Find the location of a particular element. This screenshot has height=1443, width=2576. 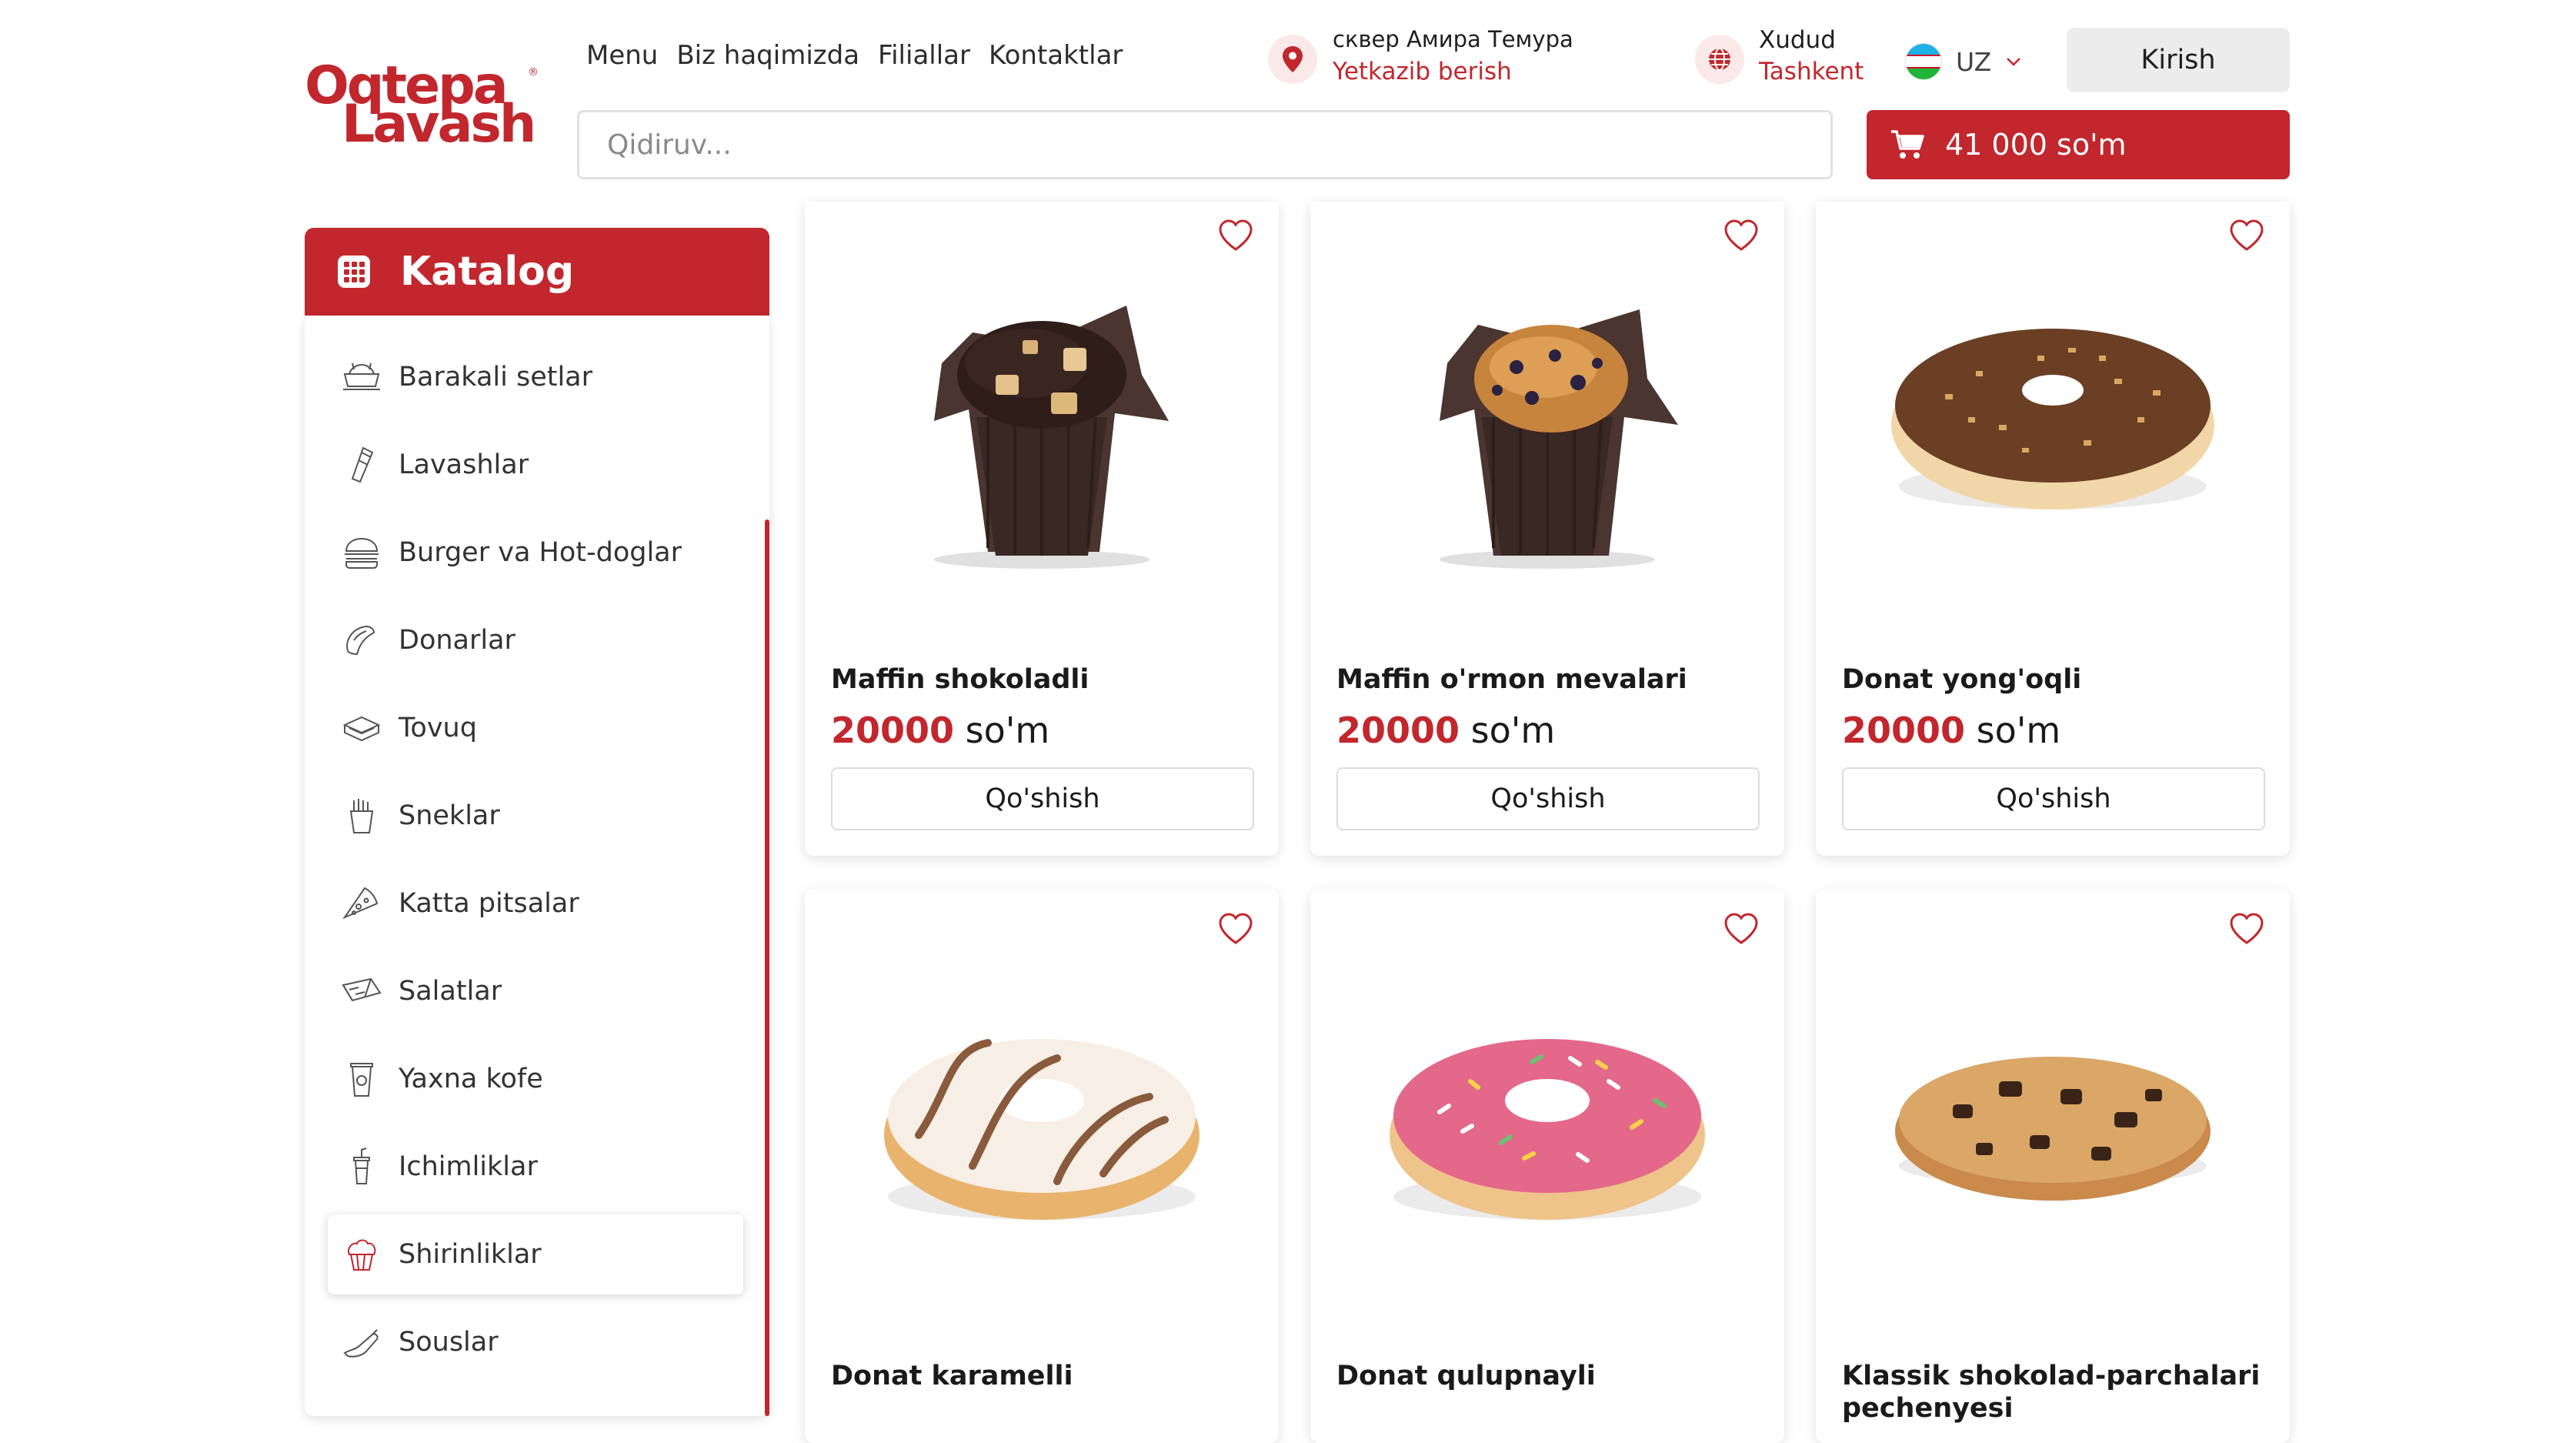

catalog-item-label: Burger va Hot-doglar is located at coordinates (540, 552).